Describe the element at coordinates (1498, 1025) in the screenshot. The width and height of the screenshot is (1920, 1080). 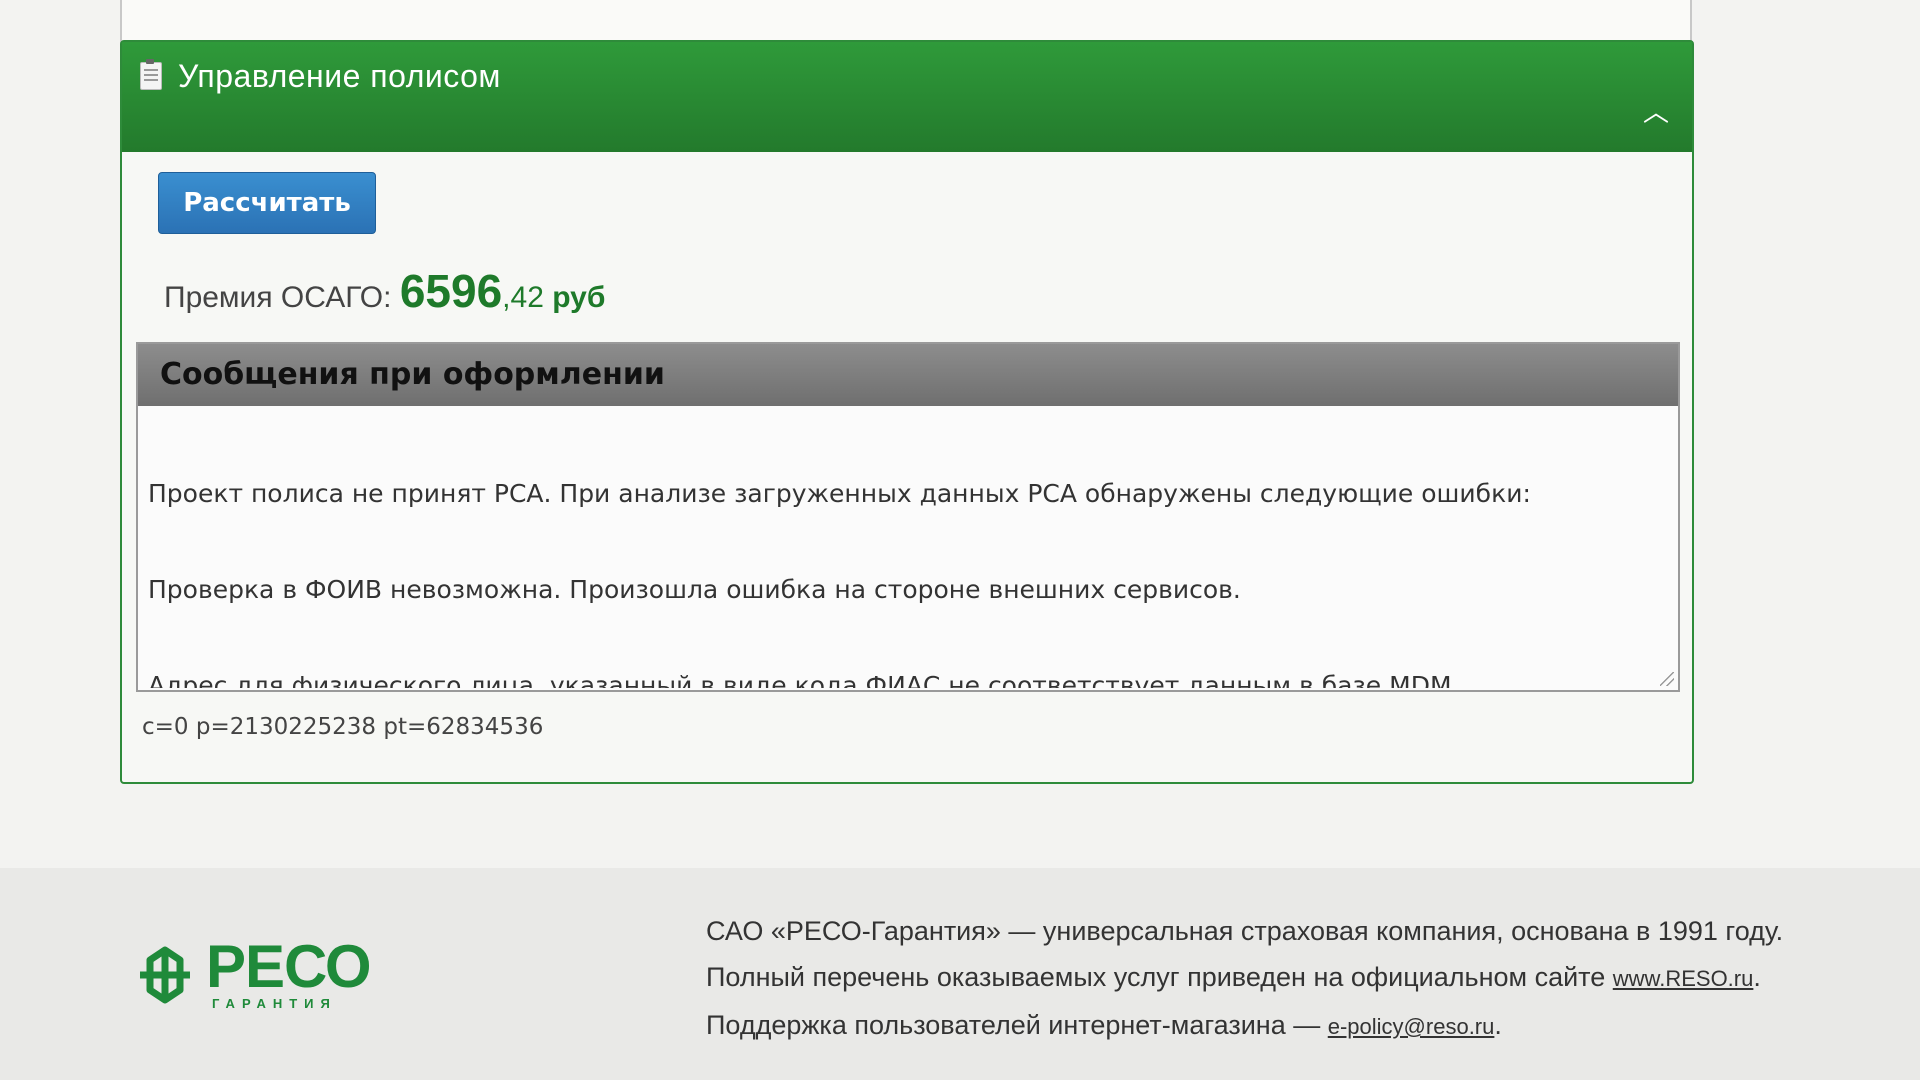
I see `footer-support-end: .` at that location.